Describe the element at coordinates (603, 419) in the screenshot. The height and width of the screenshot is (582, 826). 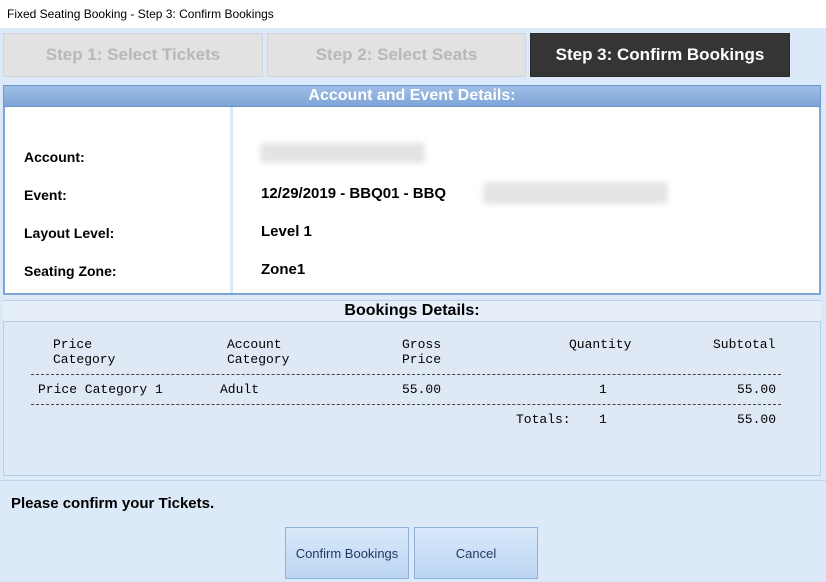
I see `totals-quantity: 1` at that location.